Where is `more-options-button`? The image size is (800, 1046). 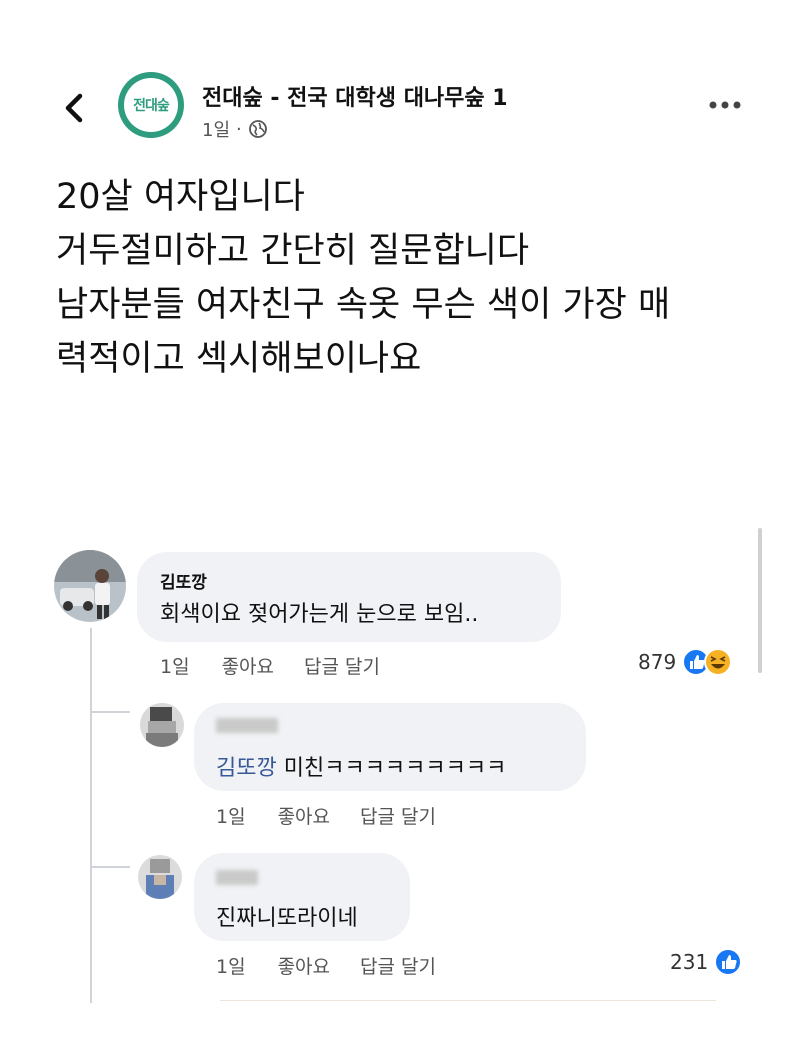 more-options-button is located at coordinates (725, 105).